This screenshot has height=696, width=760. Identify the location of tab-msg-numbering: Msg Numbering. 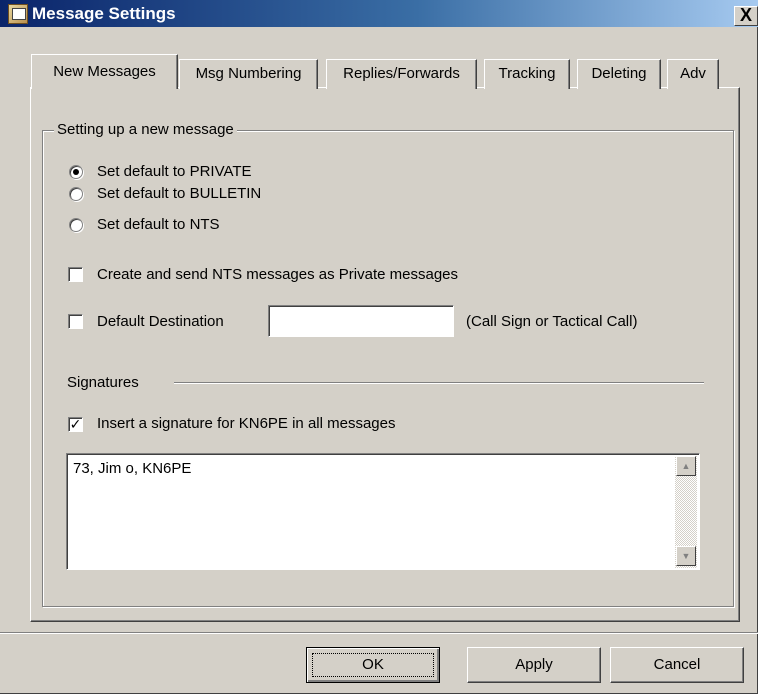
(248, 74).